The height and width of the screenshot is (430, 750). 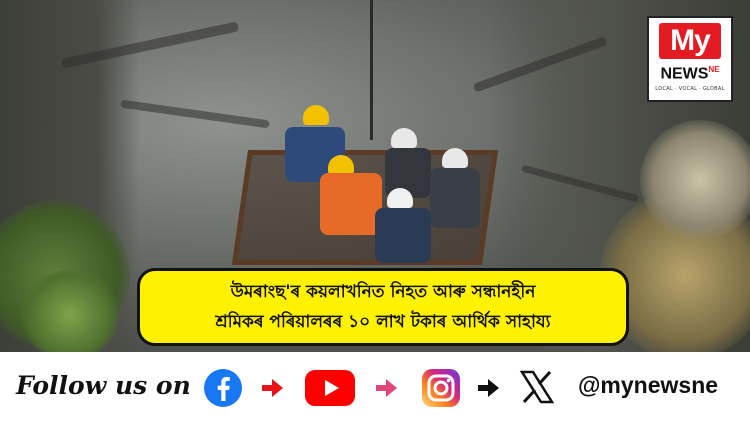 What do you see at coordinates (103, 385) in the screenshot?
I see `follow-label: Follow us on` at bounding box center [103, 385].